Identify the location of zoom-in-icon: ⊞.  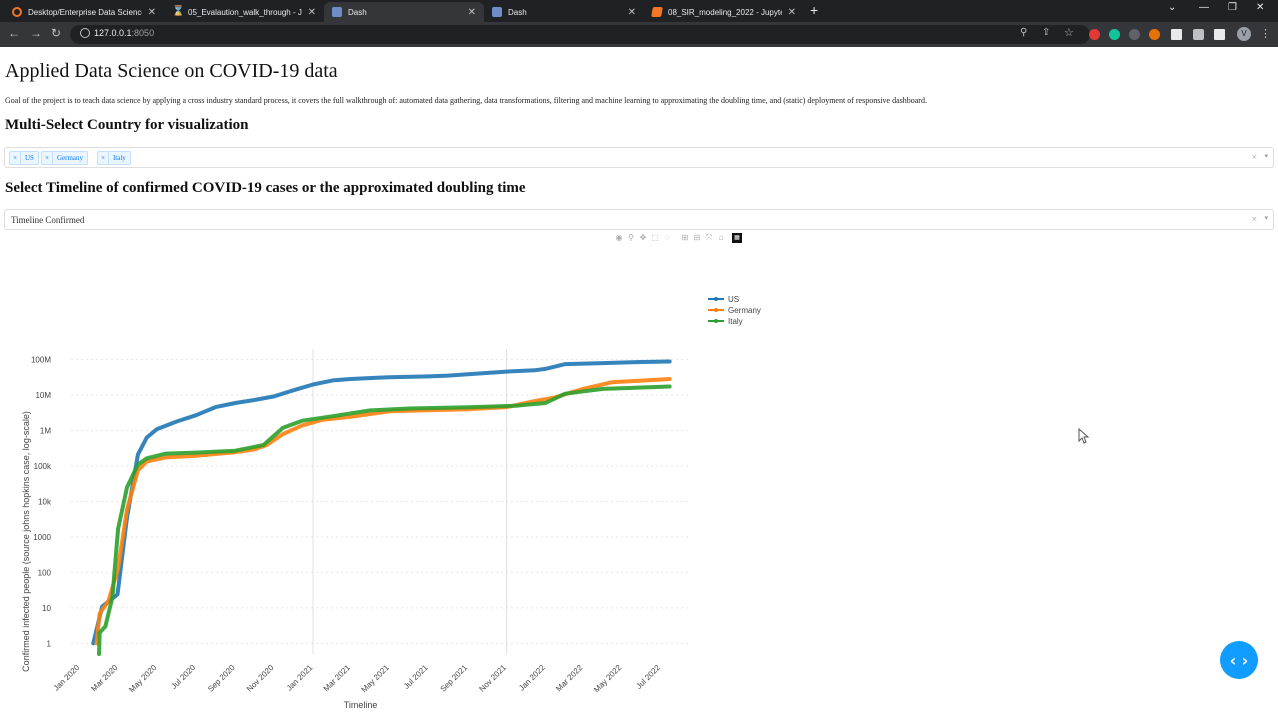
(685, 238).